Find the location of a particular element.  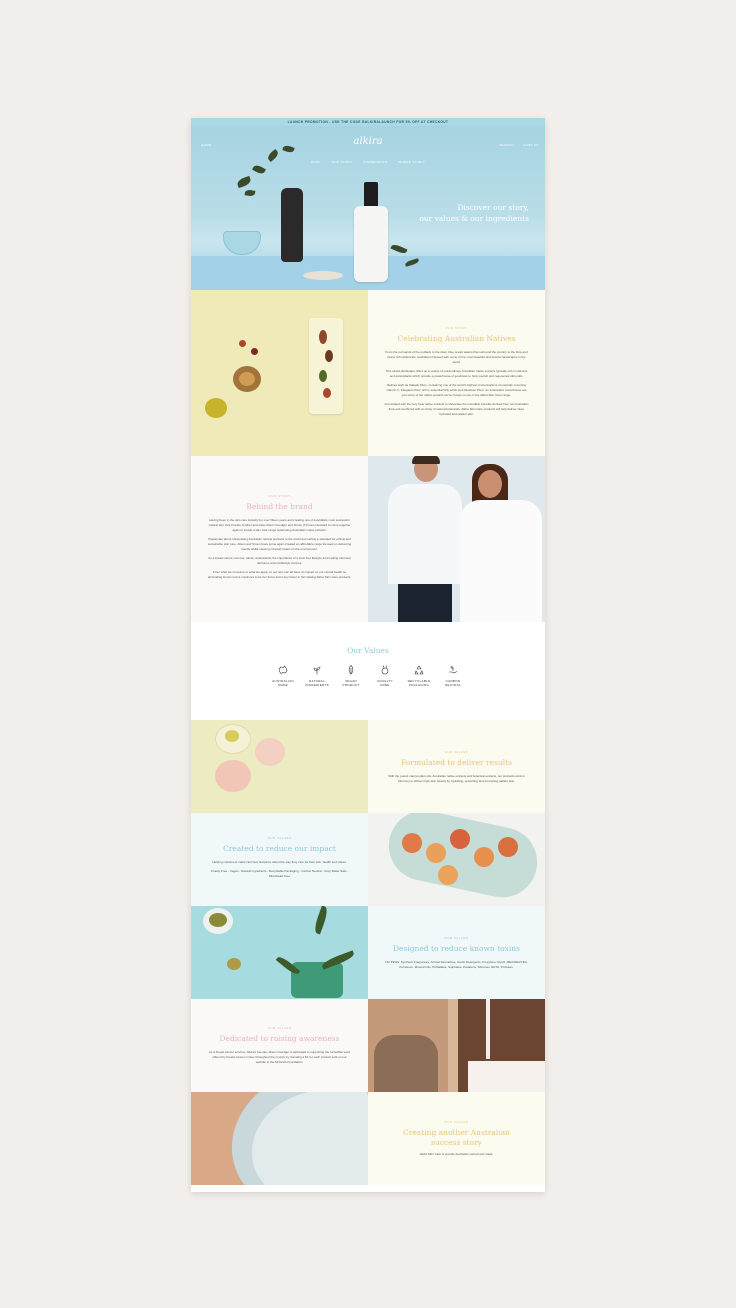

trousers is located at coordinates (425, 603).